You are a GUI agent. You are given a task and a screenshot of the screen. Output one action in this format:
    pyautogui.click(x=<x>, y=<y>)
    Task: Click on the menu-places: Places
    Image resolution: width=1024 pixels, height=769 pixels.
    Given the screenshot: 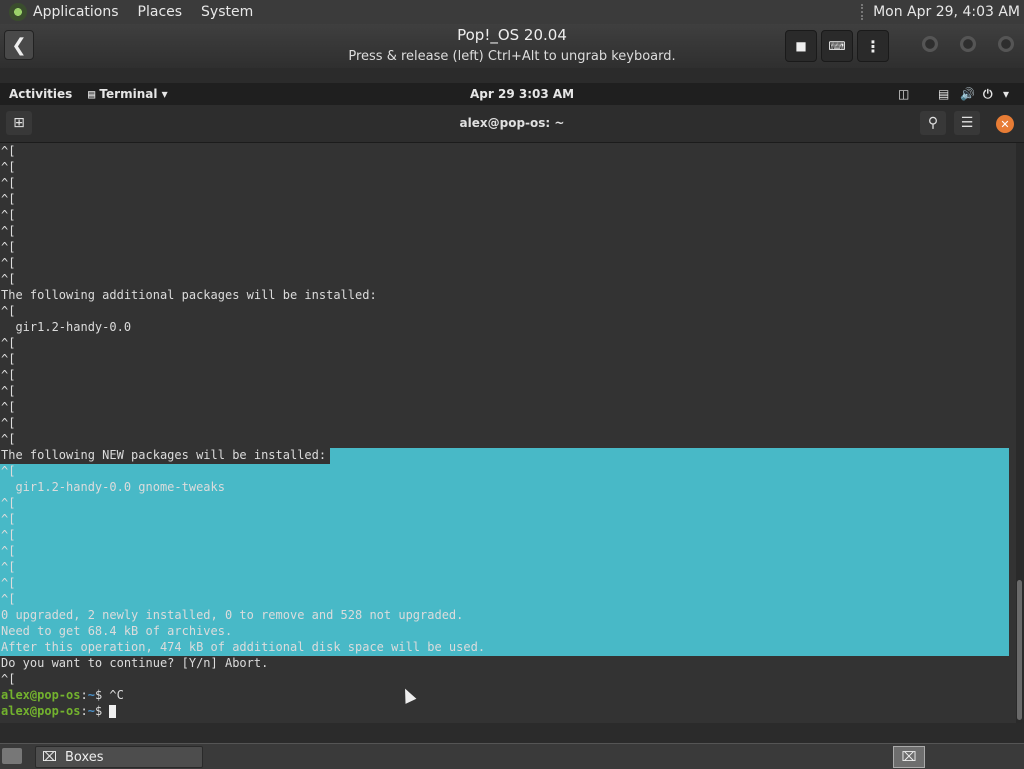 What is the action you would take?
    pyautogui.click(x=160, y=12)
    